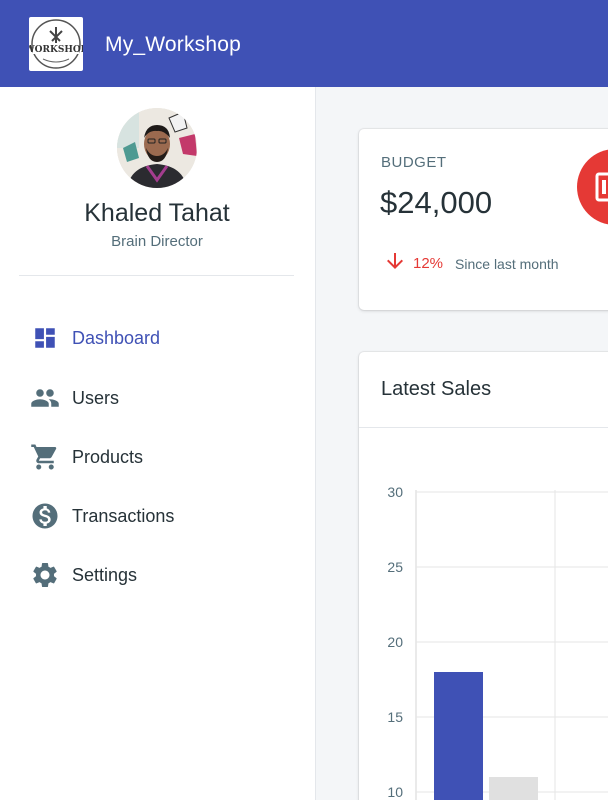 The image size is (608, 800). Describe the element at coordinates (123, 515) in the screenshot. I see `sidebar-item-label: Transactions` at that location.